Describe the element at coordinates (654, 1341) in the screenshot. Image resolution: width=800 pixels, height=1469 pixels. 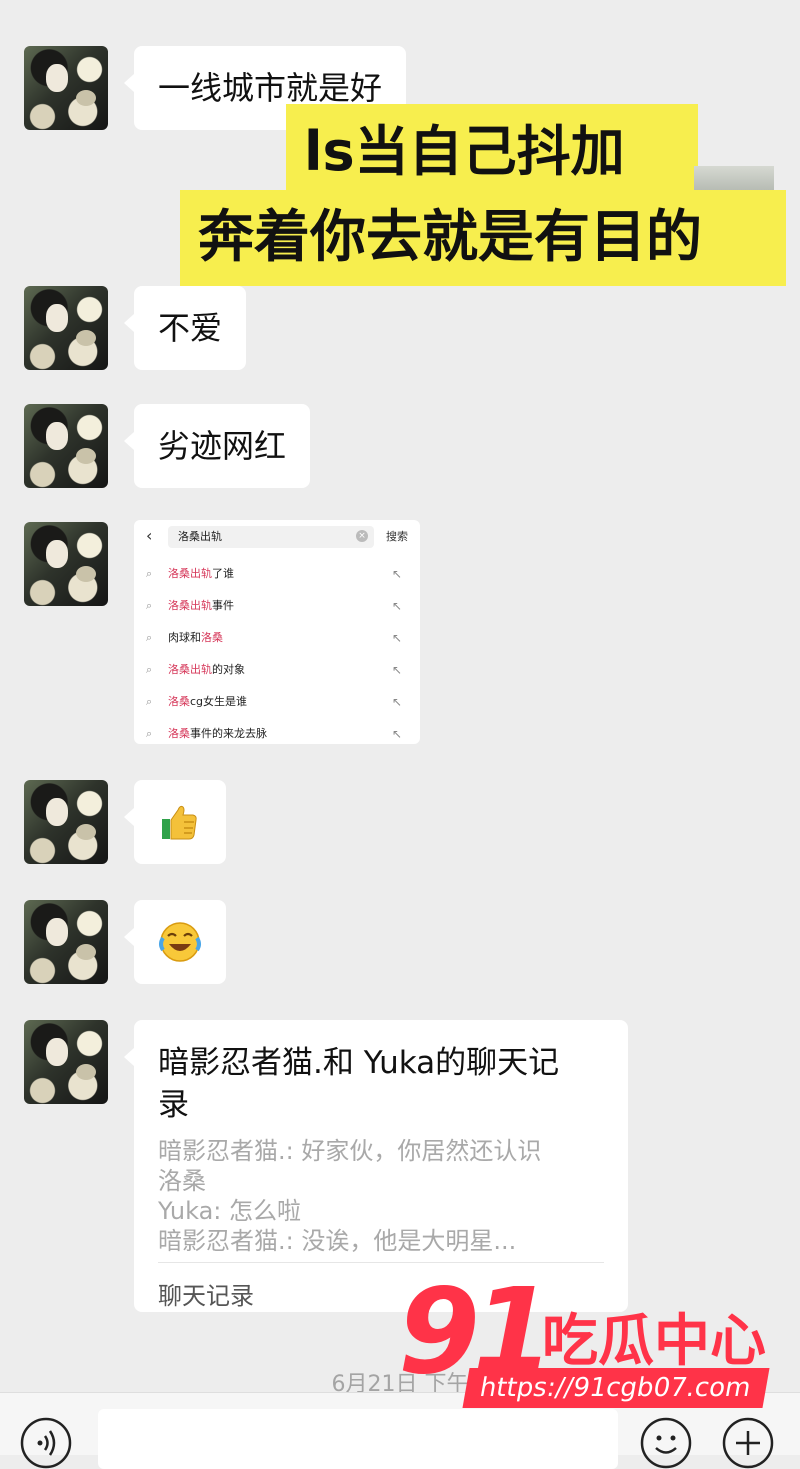
I see `watermark-name: 吃瓜中心` at that location.